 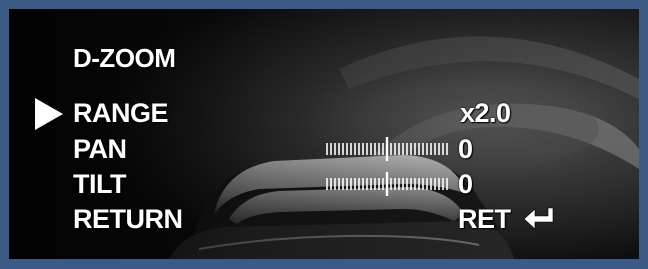 What do you see at coordinates (124, 58) in the screenshot?
I see `menu-title: D-ZOOM` at bounding box center [124, 58].